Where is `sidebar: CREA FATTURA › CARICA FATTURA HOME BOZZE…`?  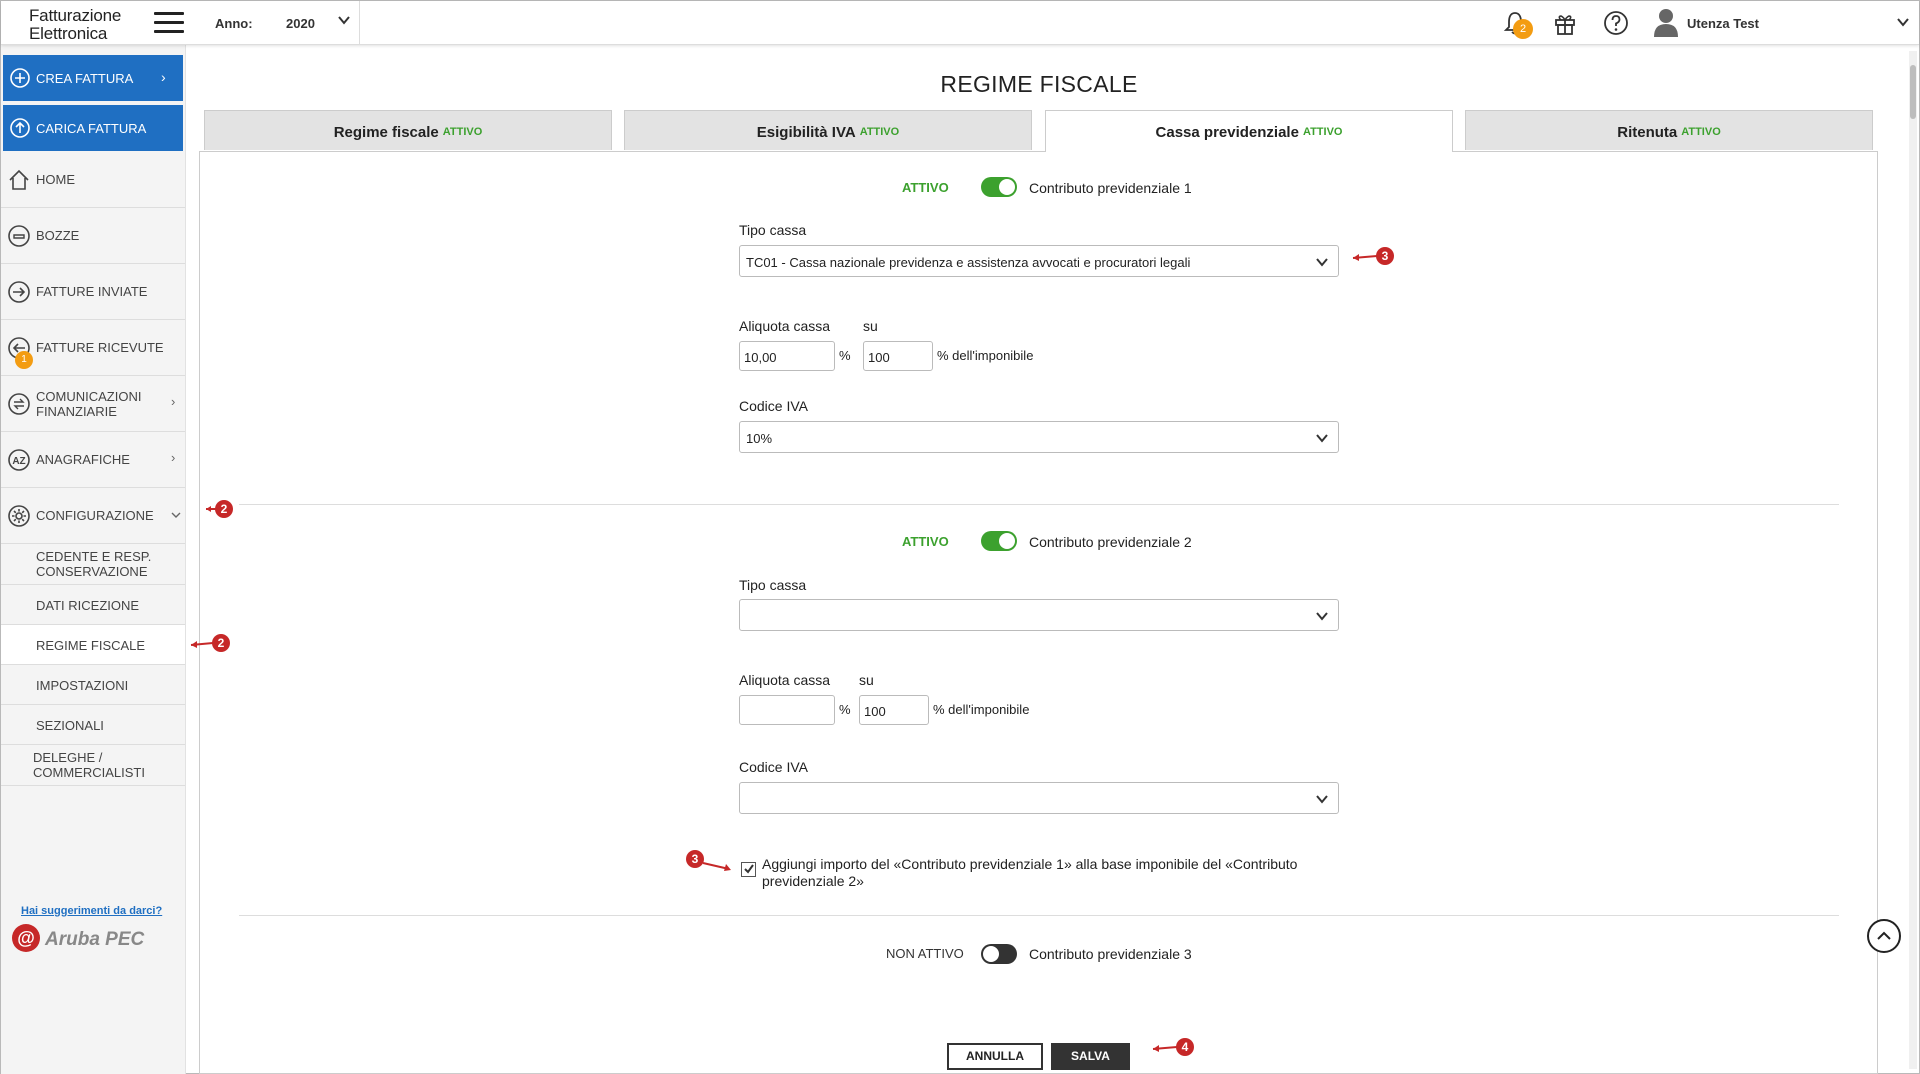
sidebar: CREA FATTURA › CARICA FATTURA HOME BOZZE… is located at coordinates (93, 559).